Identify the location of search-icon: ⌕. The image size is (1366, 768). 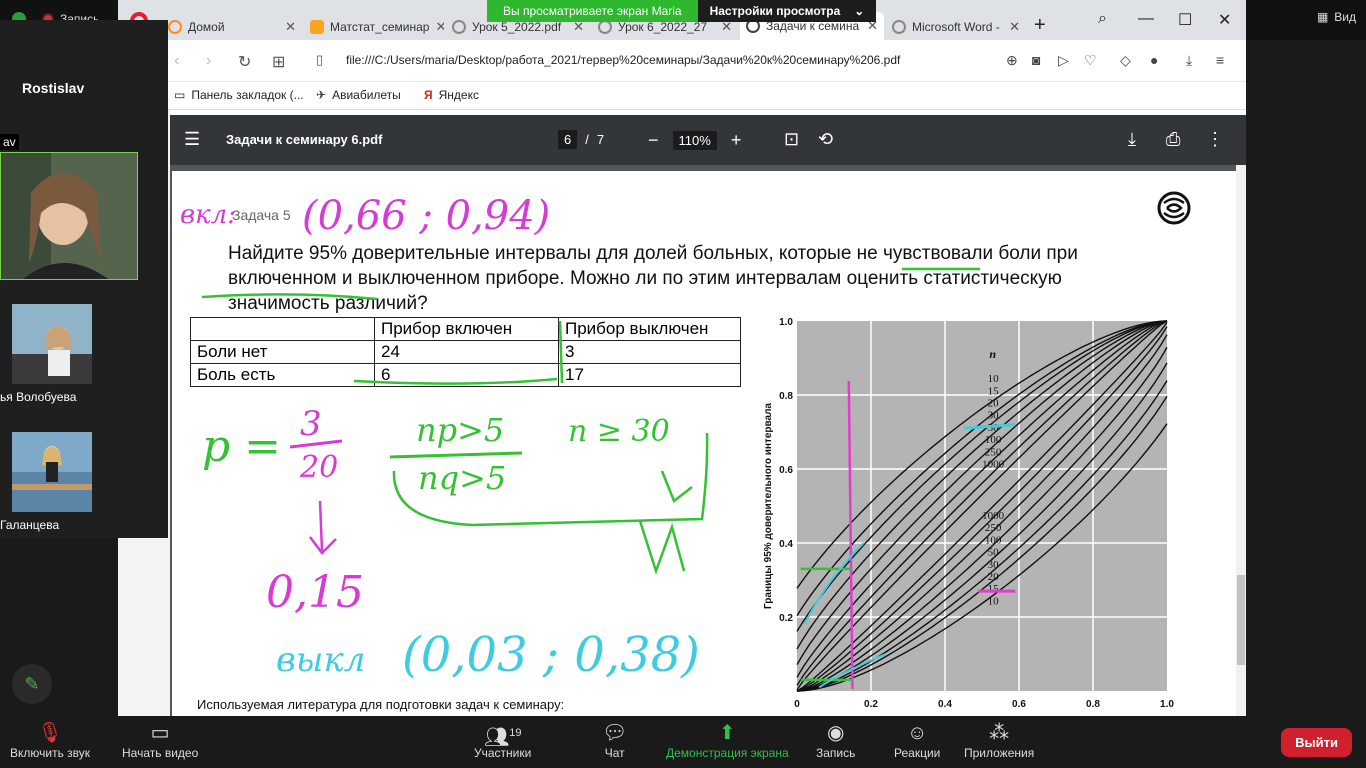
(1102, 19).